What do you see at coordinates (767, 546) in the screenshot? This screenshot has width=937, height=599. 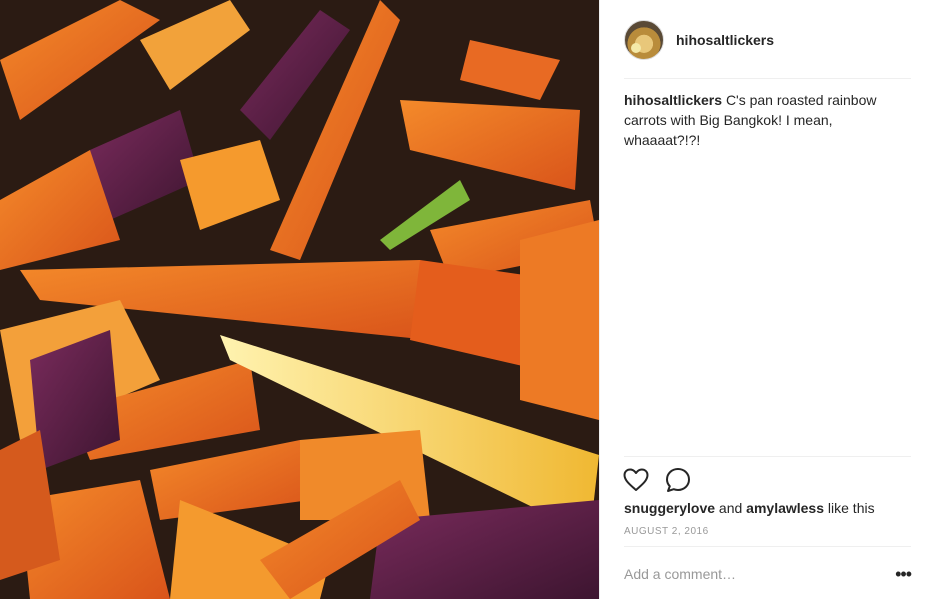 I see `comment-divider` at bounding box center [767, 546].